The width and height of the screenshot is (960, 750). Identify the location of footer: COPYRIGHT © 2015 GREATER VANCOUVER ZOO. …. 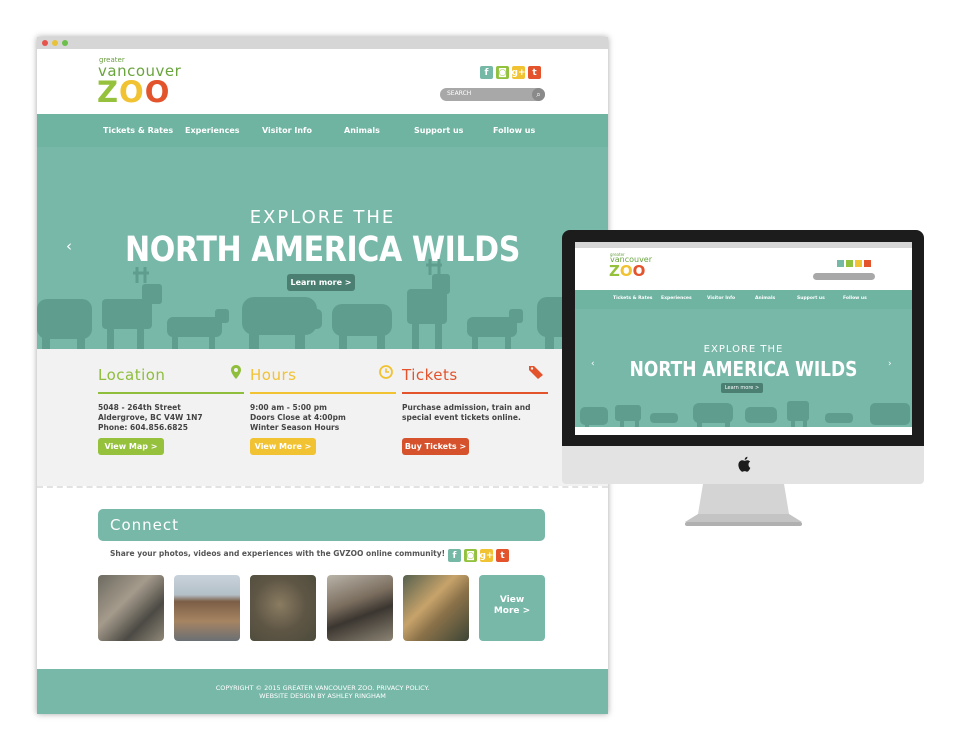
(322, 691).